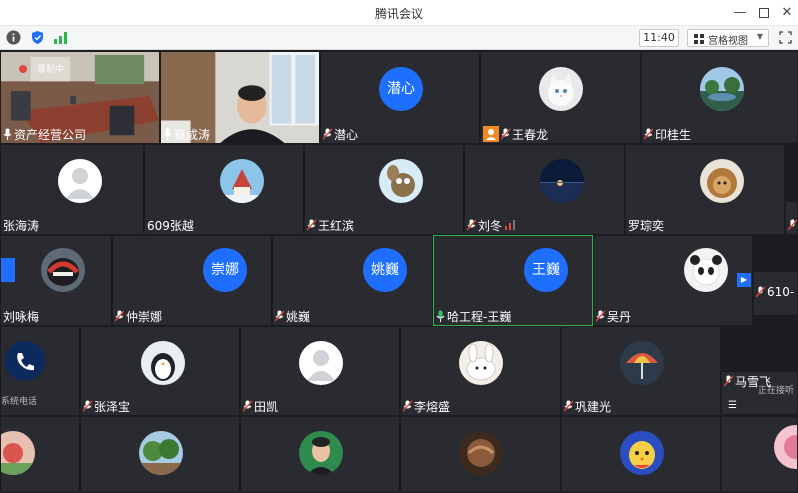  What do you see at coordinates (13, 37) in the screenshot?
I see `info-icon` at bounding box center [13, 37].